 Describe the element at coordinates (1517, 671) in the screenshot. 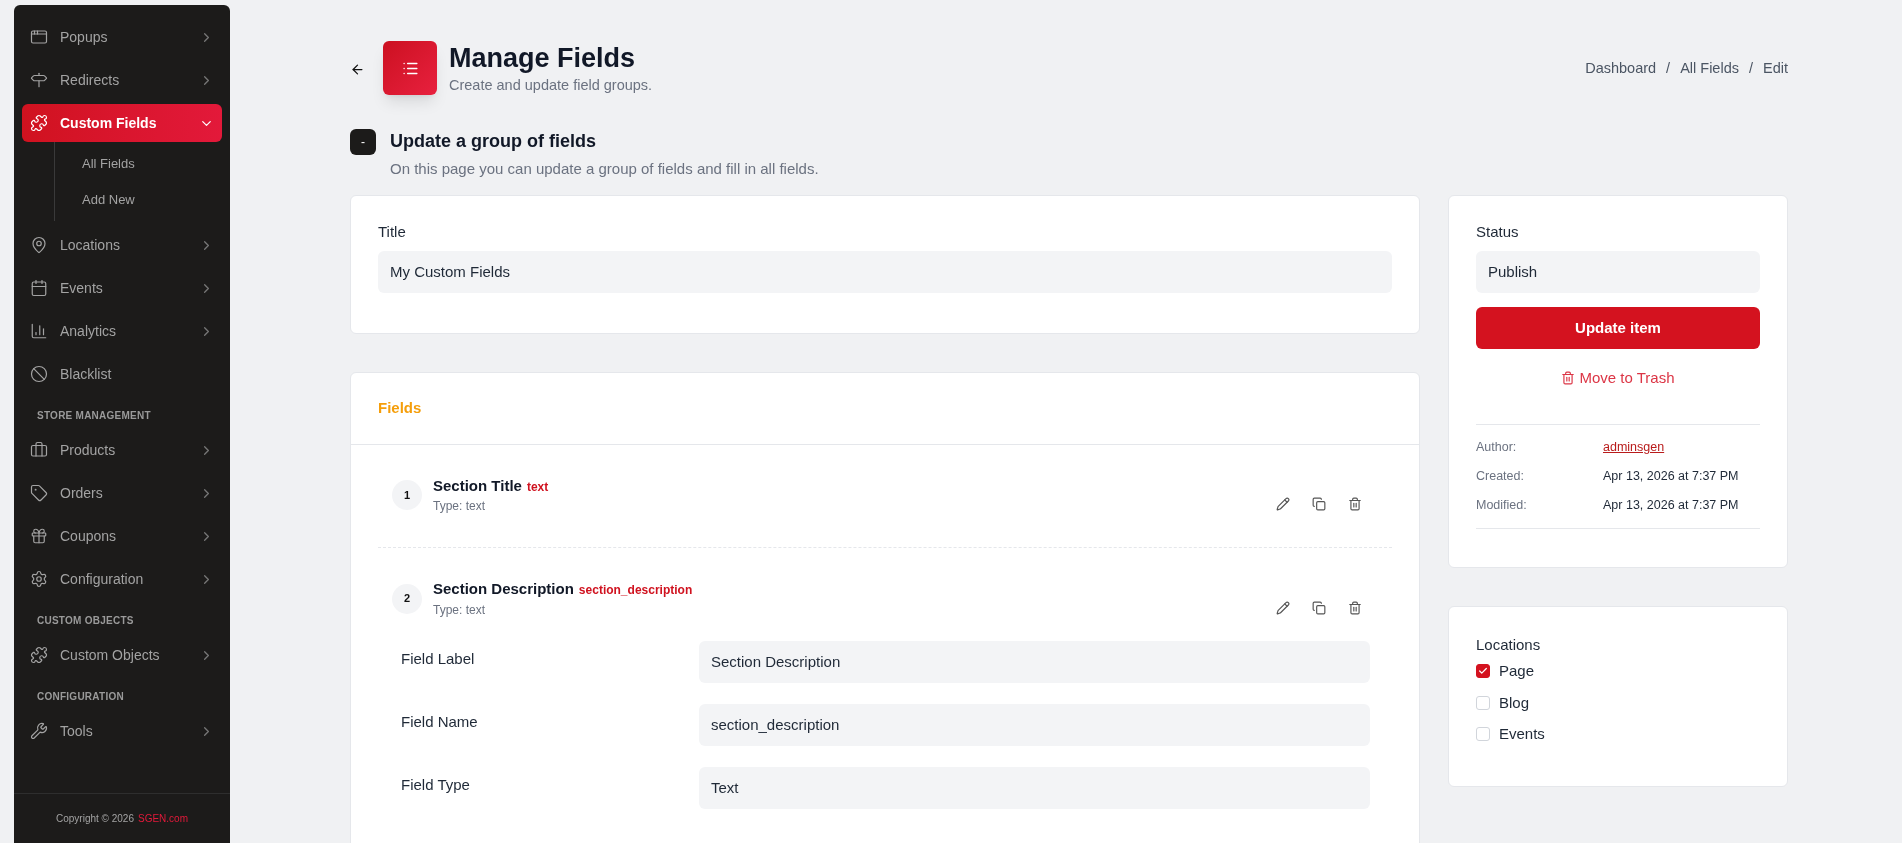

I see `checkbox-label: Page` at that location.